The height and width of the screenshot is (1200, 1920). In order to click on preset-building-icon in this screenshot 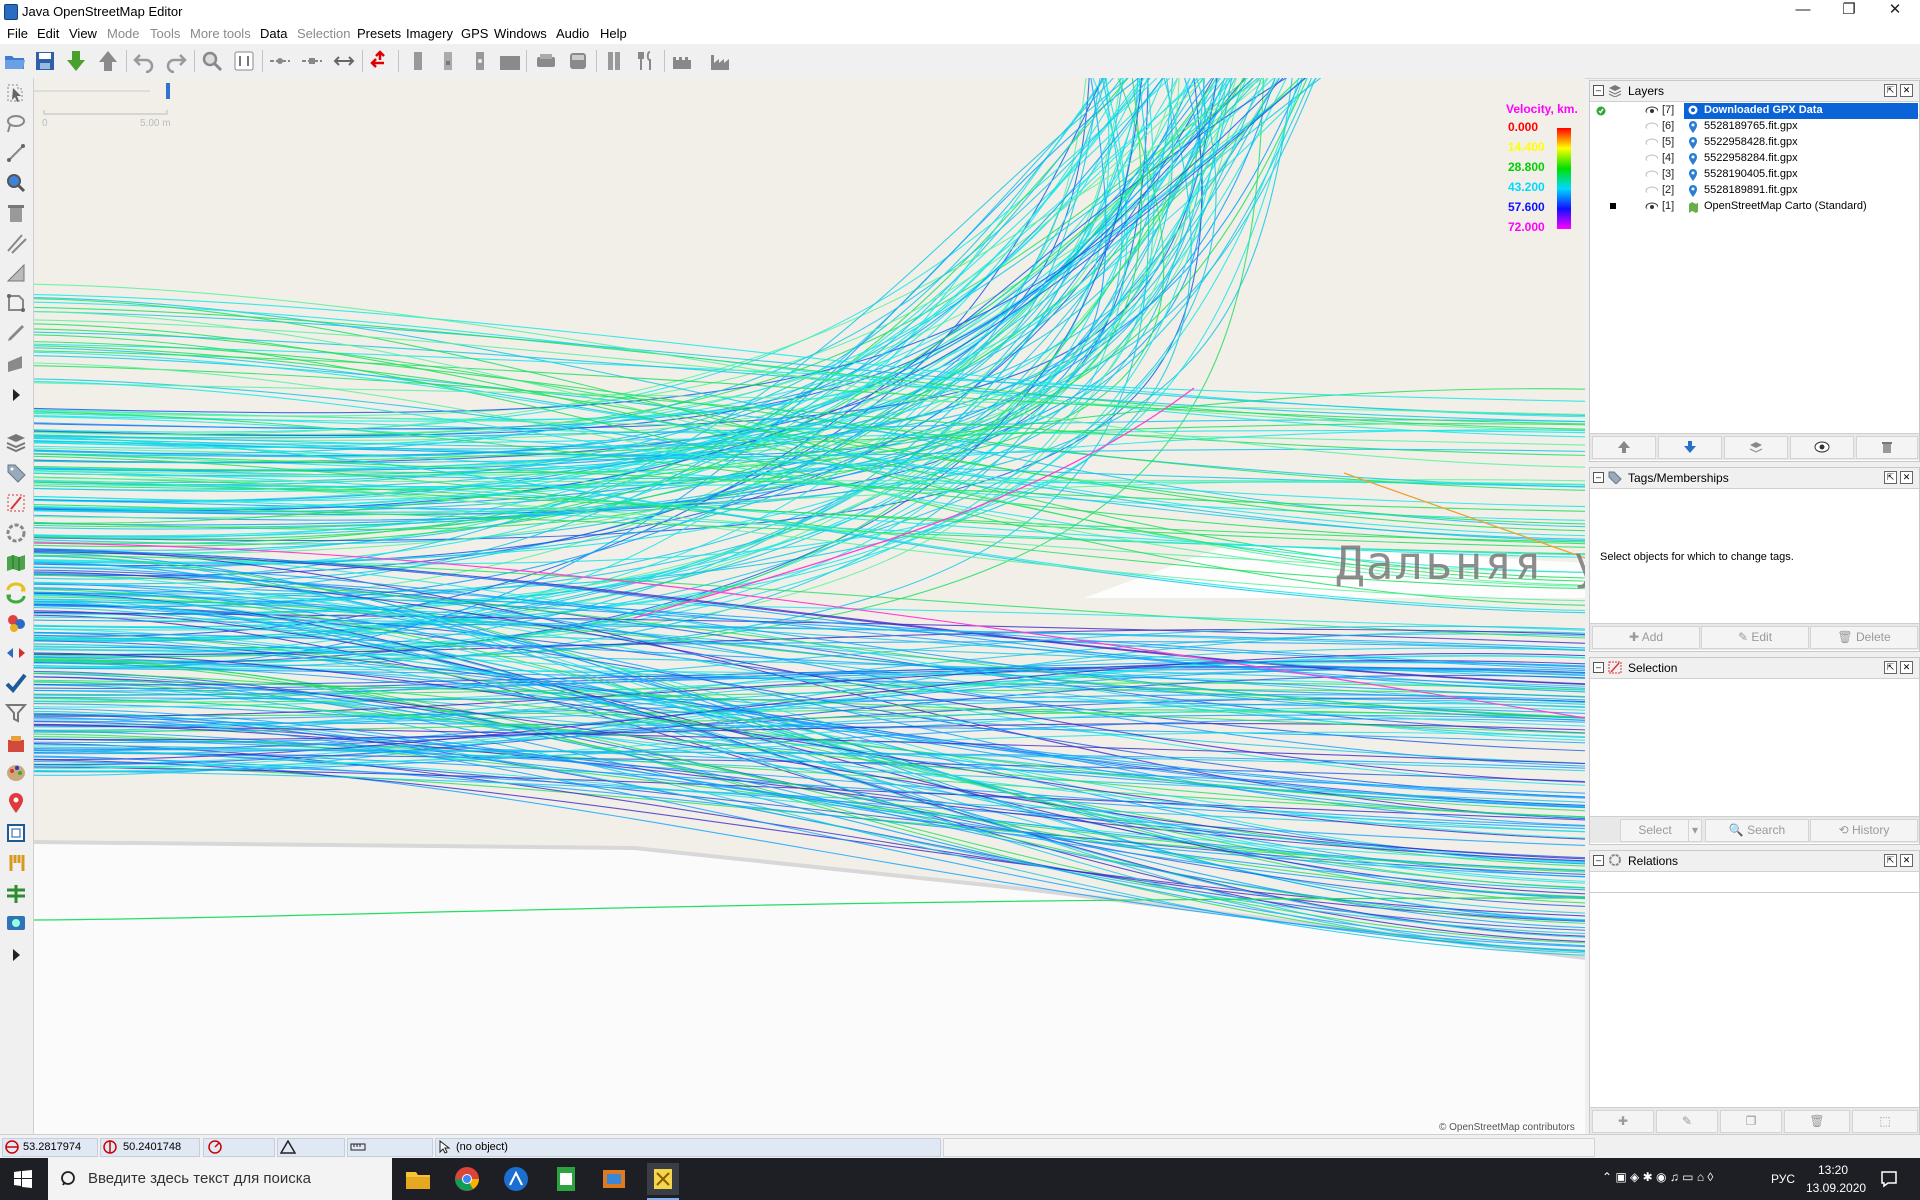, I will do `click(418, 61)`.